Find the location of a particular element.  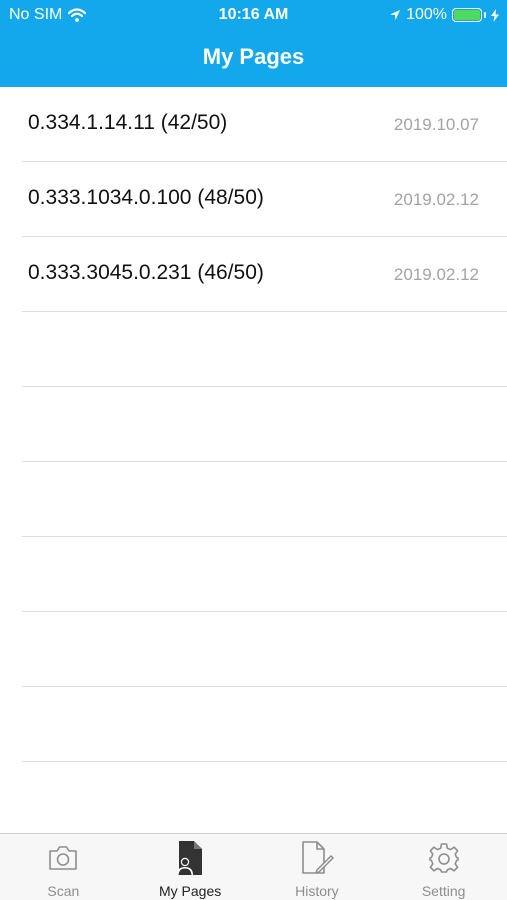

list-item: 0.334.1.14.11 (42/50) 2019.10.07 is located at coordinates (264, 124).